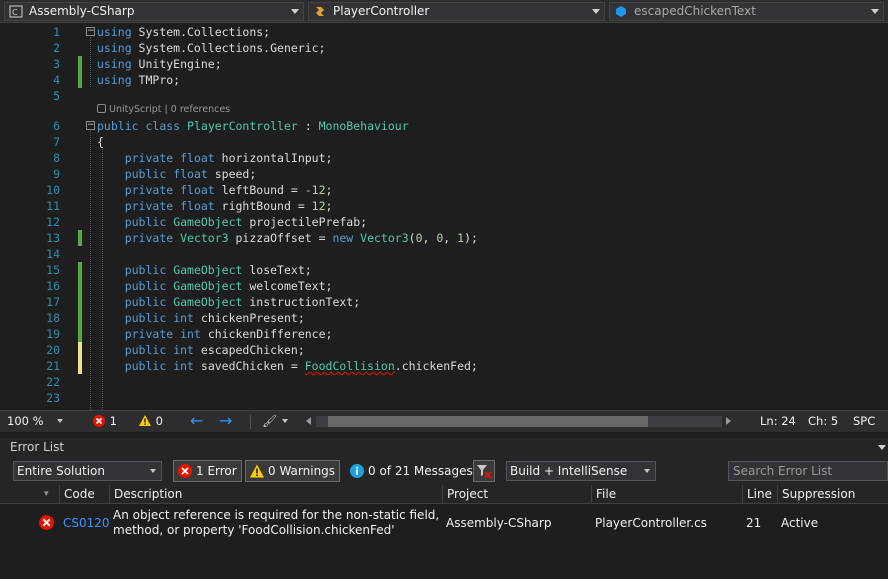 The image size is (888, 579). Describe the element at coordinates (242, 302) in the screenshot. I see `code-line: public GameObject instructionText;` at that location.